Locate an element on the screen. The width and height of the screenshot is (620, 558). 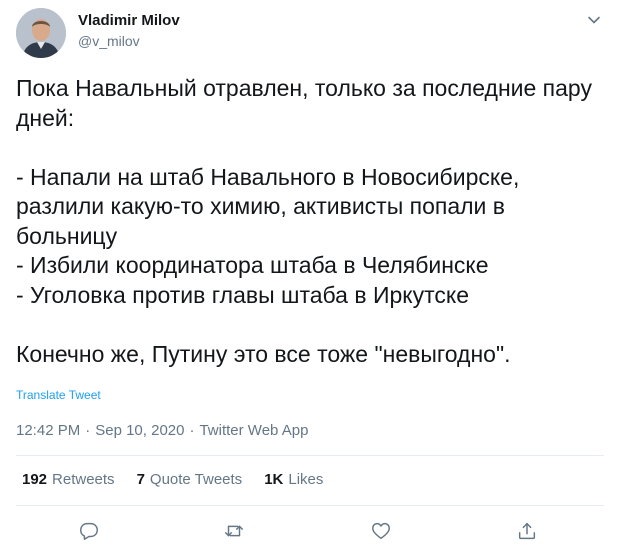
likes-count: 1K is located at coordinates (274, 479).